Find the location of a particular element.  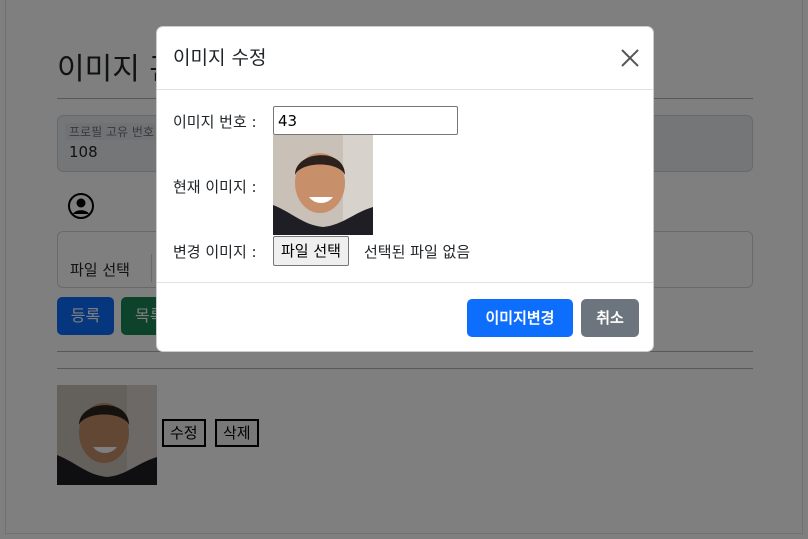

no-file-selected-text: 선택된 파일 없음 is located at coordinates (417, 252).